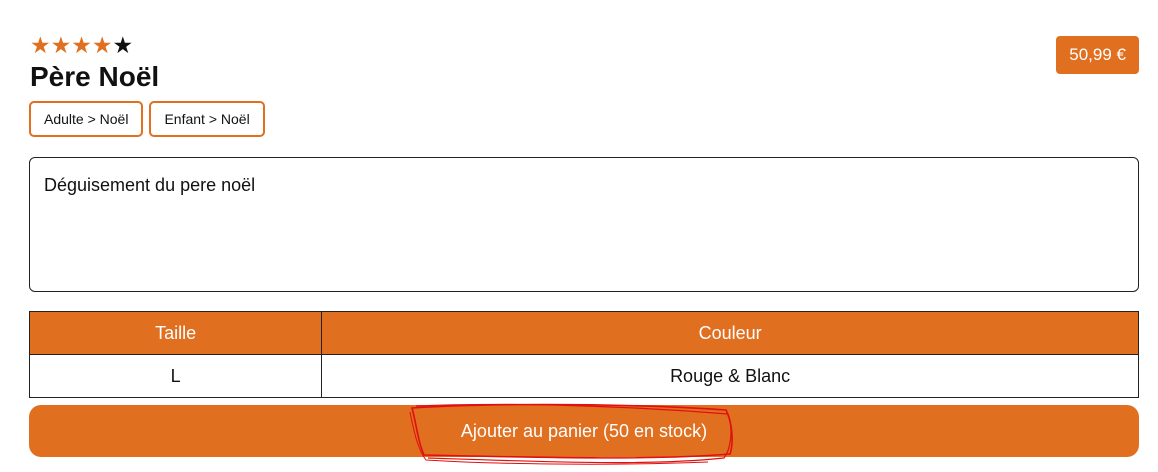 The width and height of the screenshot is (1158, 472). I want to click on price-badge: 50,99 €, so click(1097, 55).